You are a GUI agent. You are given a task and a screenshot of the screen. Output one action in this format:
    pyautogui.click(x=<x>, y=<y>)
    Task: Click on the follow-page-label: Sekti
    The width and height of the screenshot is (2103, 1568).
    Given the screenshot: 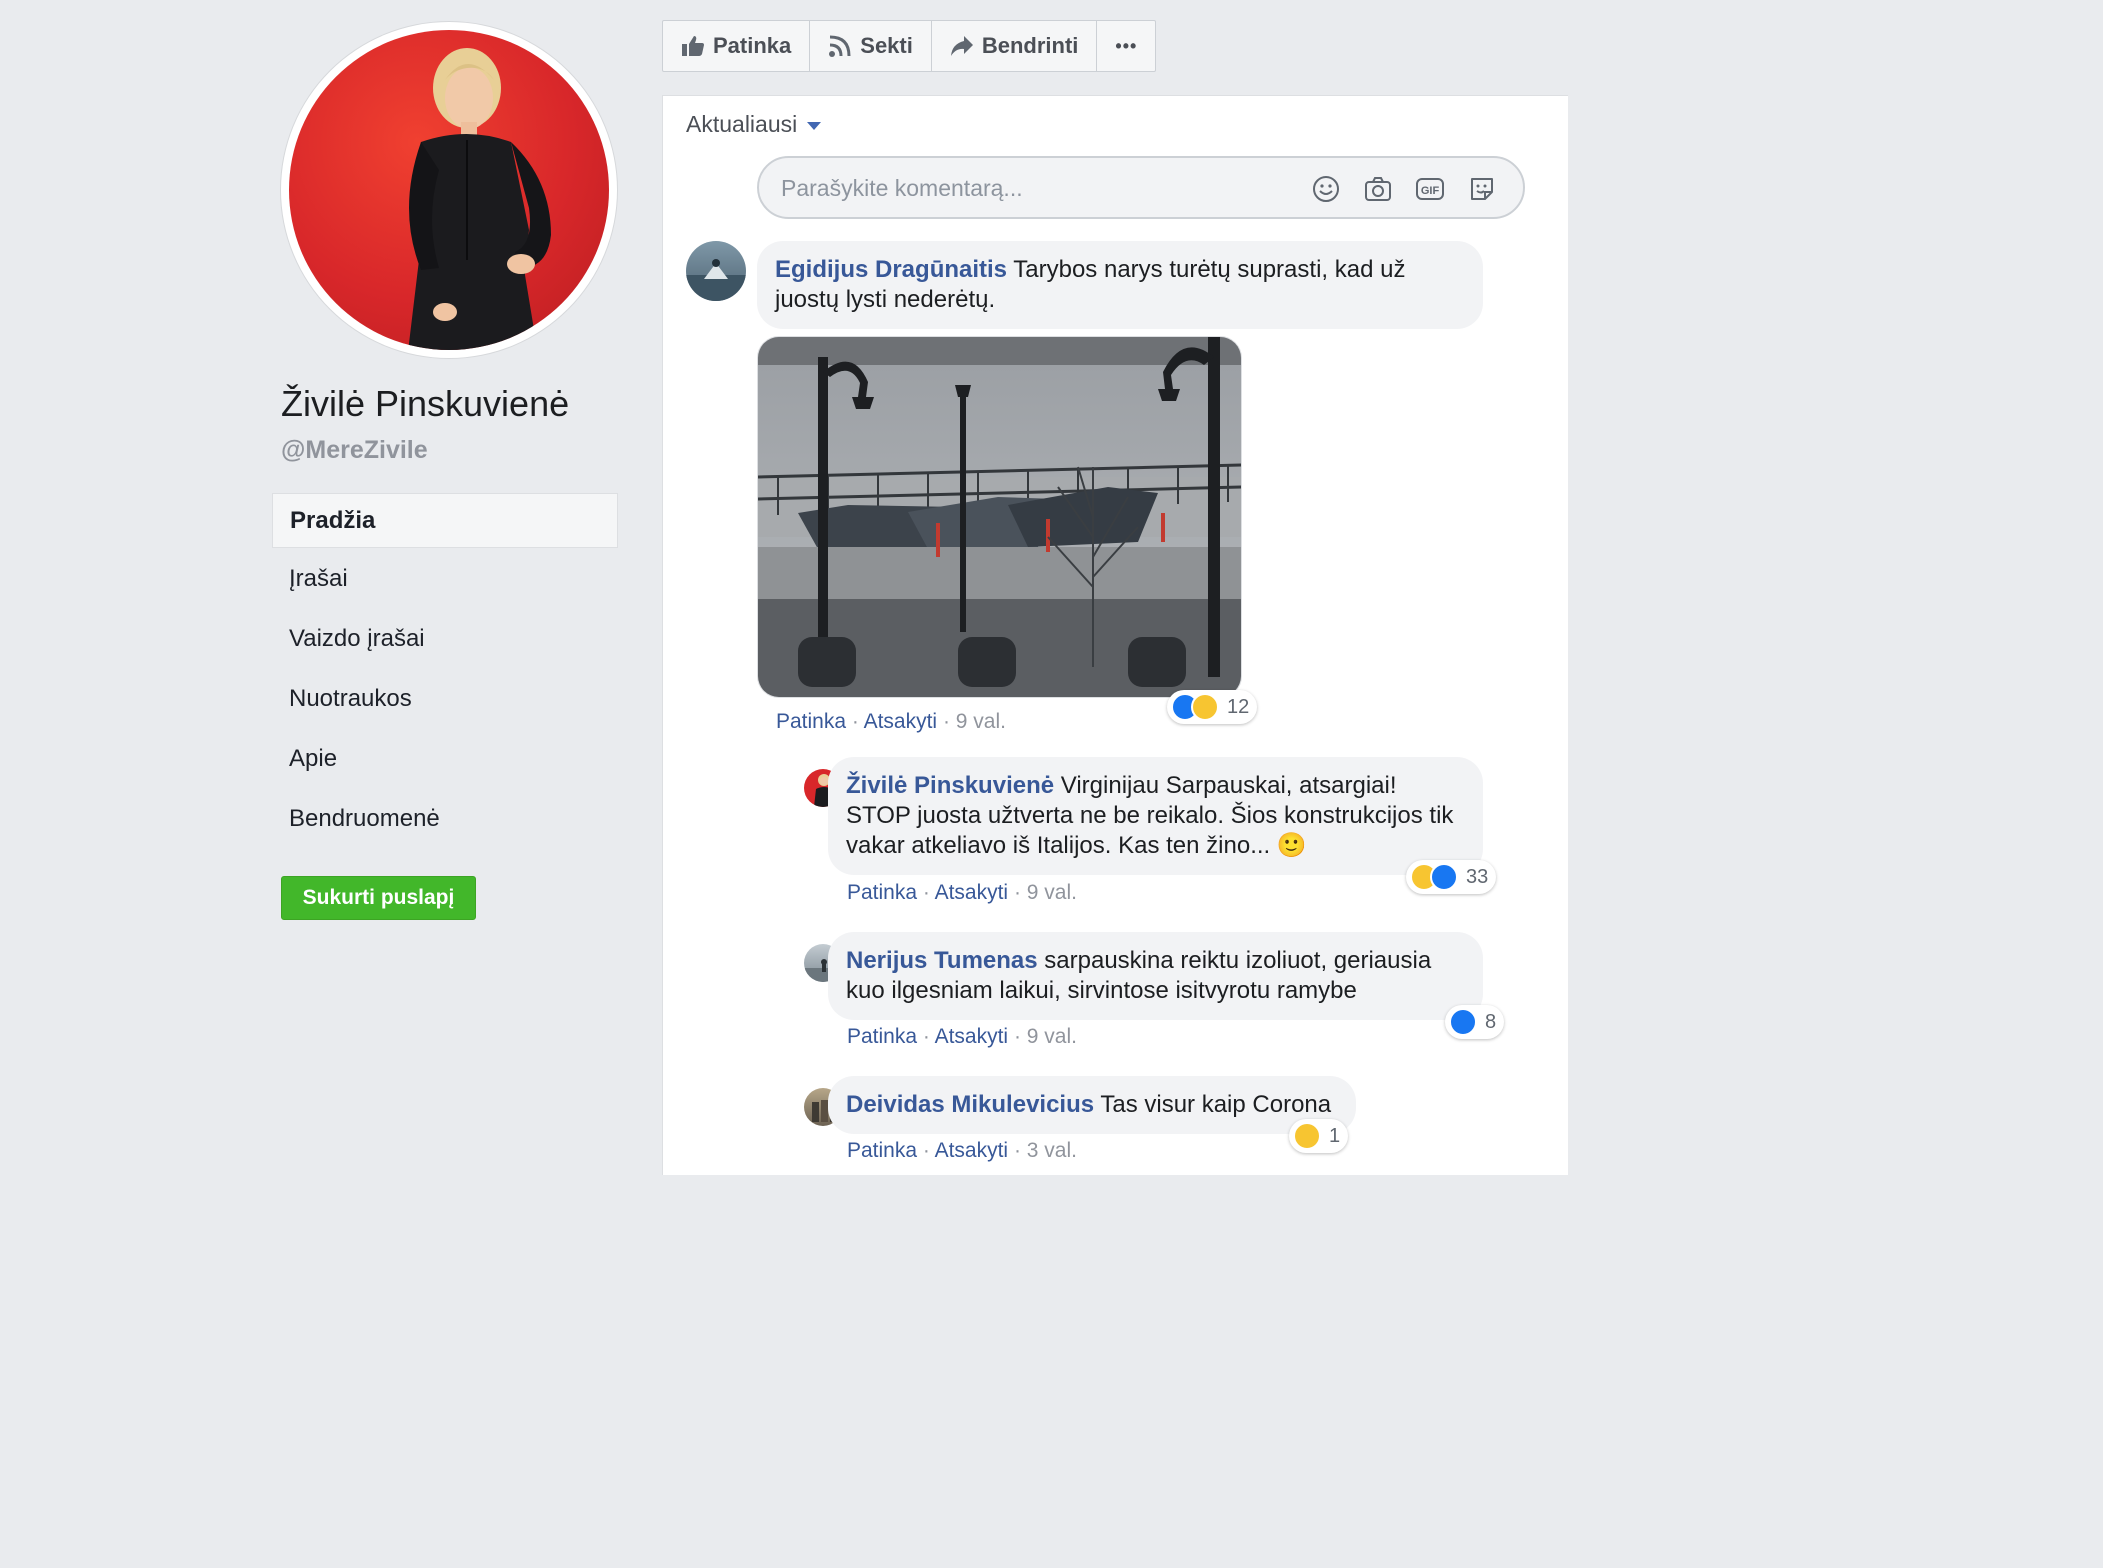 What is the action you would take?
    pyautogui.click(x=886, y=45)
    